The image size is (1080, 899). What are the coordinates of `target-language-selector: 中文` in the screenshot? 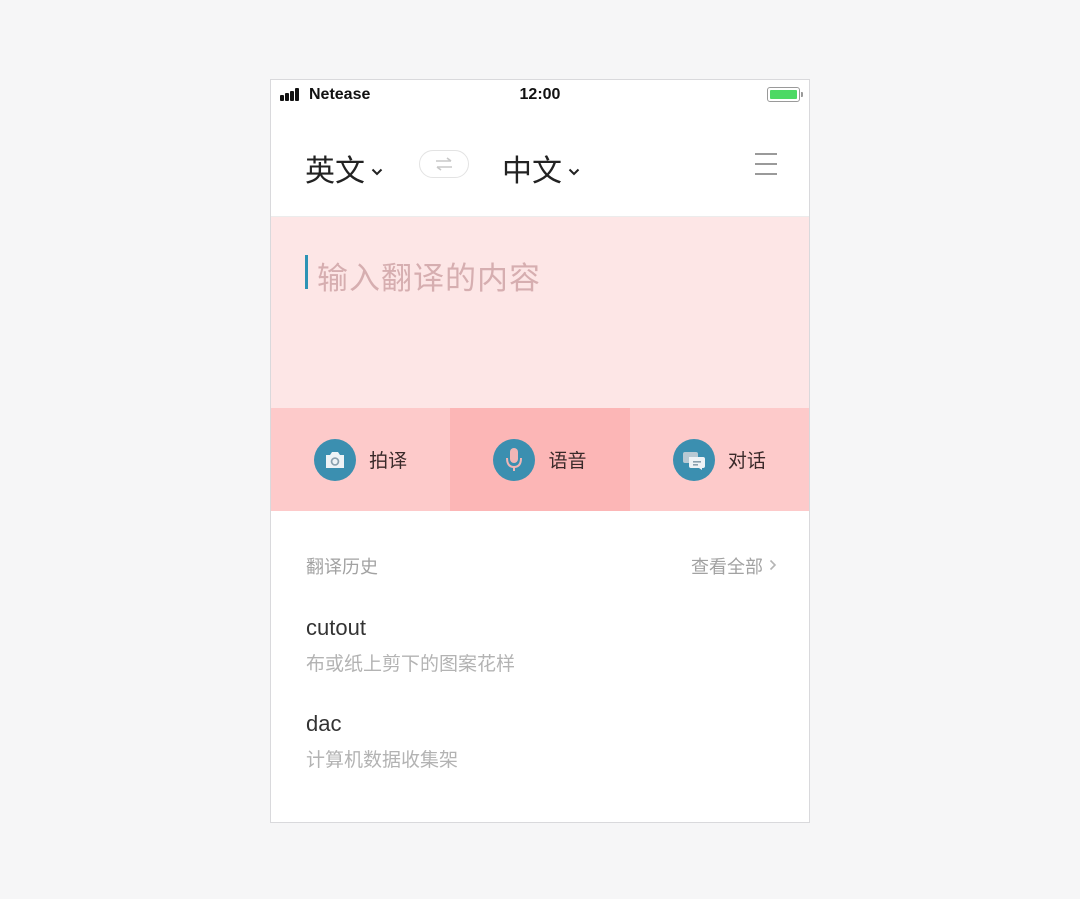 It's located at (541, 168).